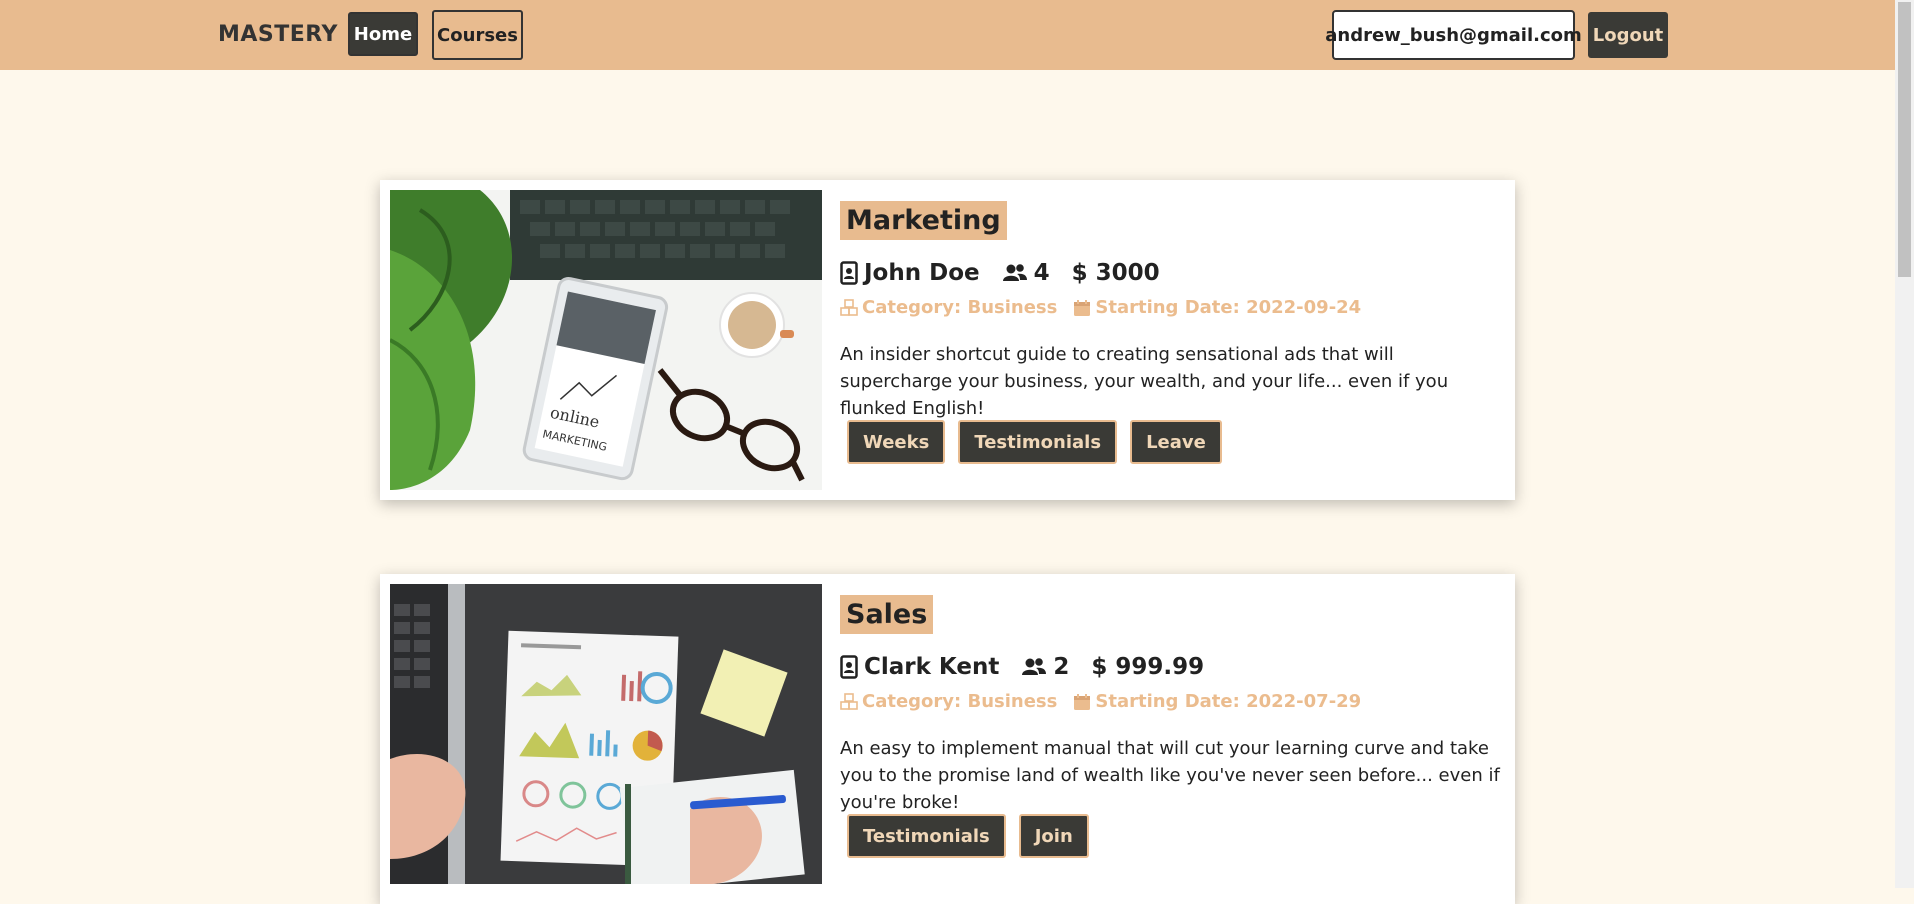 The height and width of the screenshot is (904, 1914). I want to click on course-title: Marketing, so click(923, 220).